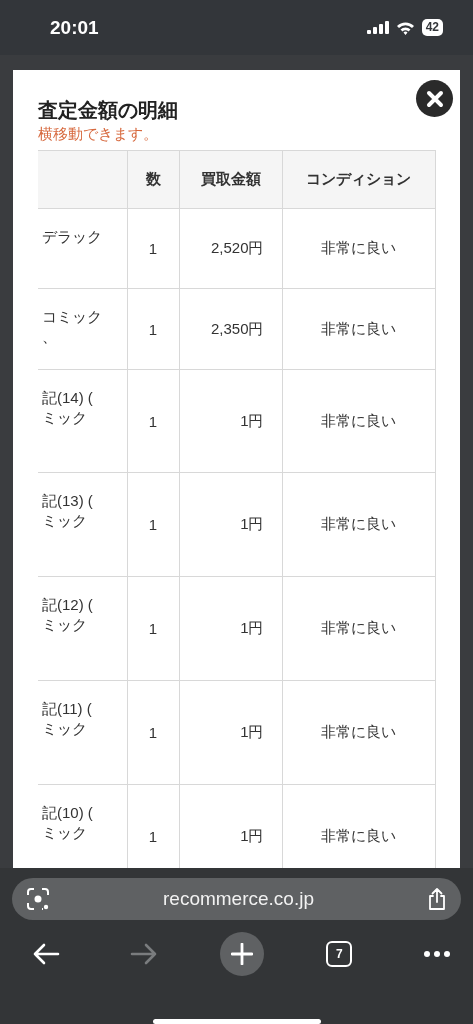 The height and width of the screenshot is (1024, 473). What do you see at coordinates (230, 248) in the screenshot?
I see `table-cell: 2,520円` at bounding box center [230, 248].